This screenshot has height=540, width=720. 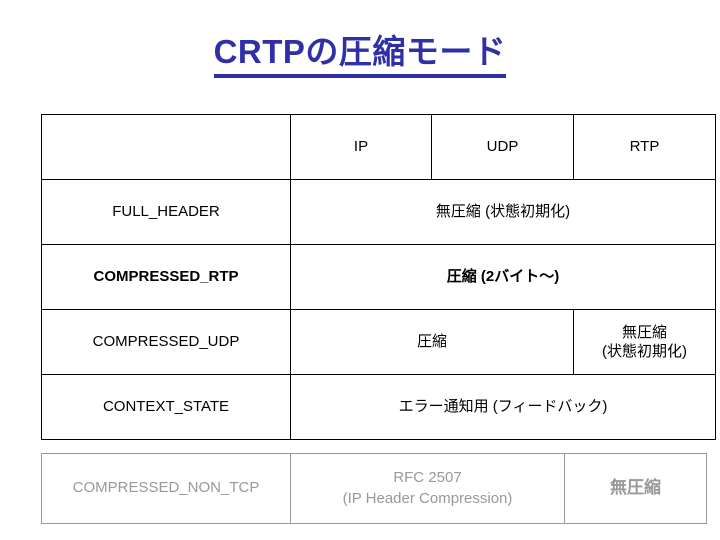 I want to click on table-row: CONTEXT_STATE エラー通知用 (フィードバック), so click(x=378, y=407).